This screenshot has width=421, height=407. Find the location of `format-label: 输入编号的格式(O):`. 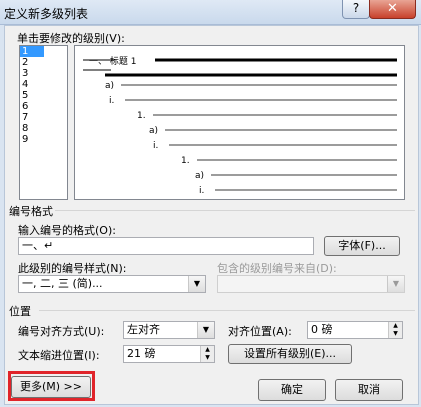

format-label: 输入编号的格式(O): is located at coordinates (67, 230).